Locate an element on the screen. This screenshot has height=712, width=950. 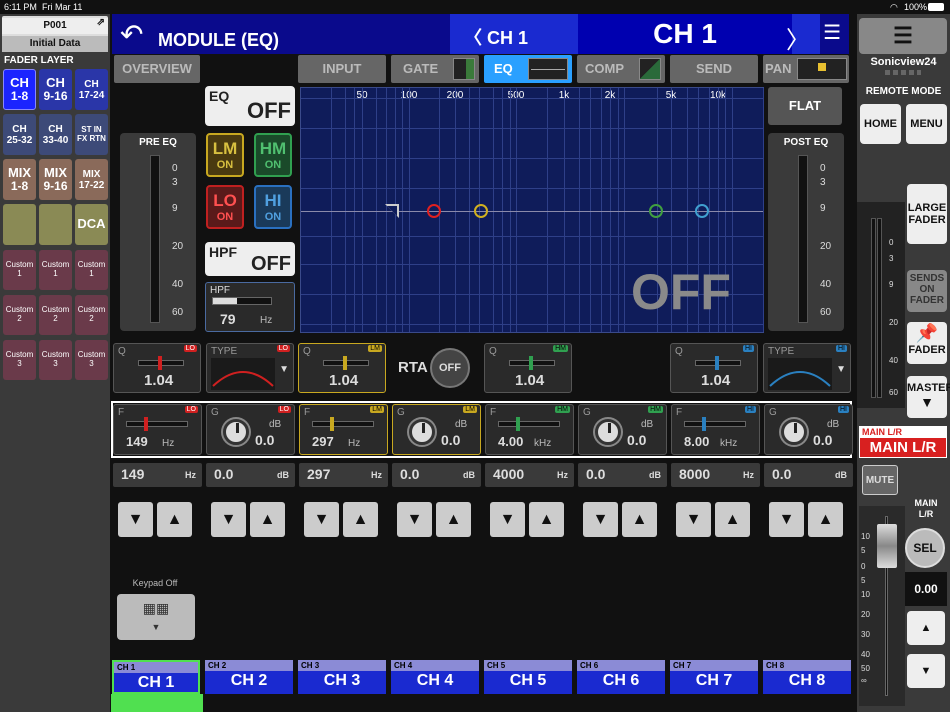
back-arrow-icon: ↶ is located at coordinates (131, 34).